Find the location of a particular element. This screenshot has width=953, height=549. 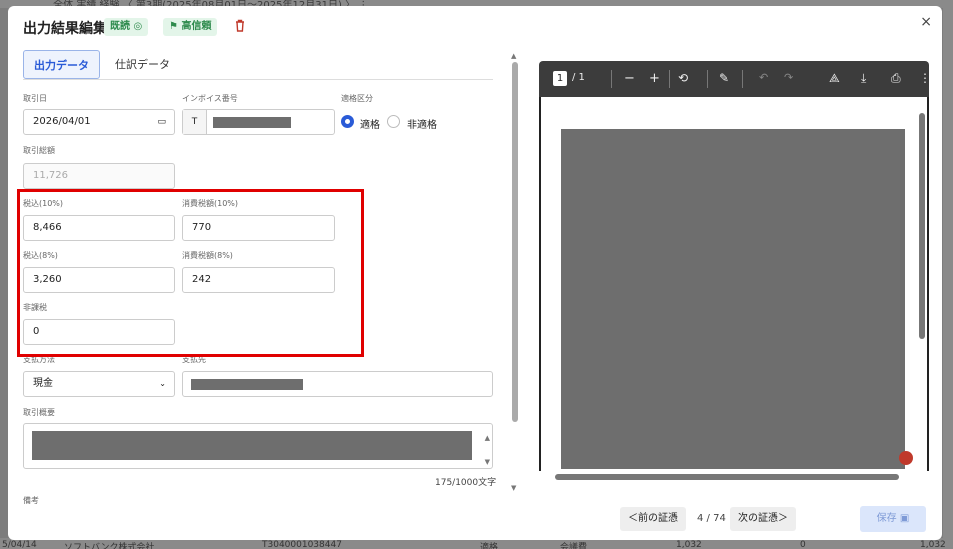

rotate-icon: ⟲ is located at coordinates (683, 78).